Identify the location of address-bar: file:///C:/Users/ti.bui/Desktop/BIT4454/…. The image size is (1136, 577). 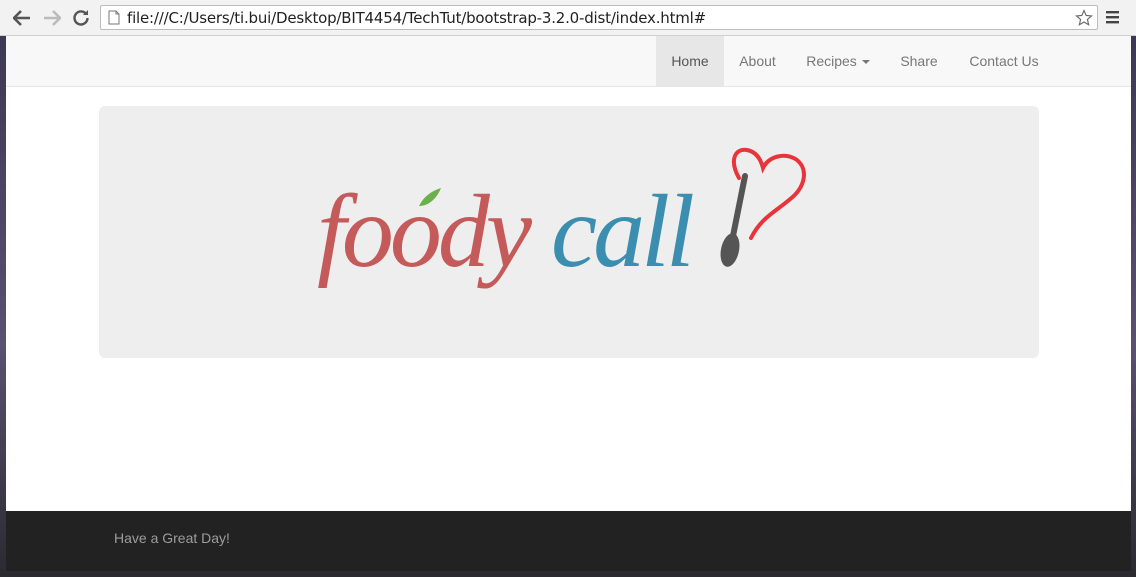
(599, 17).